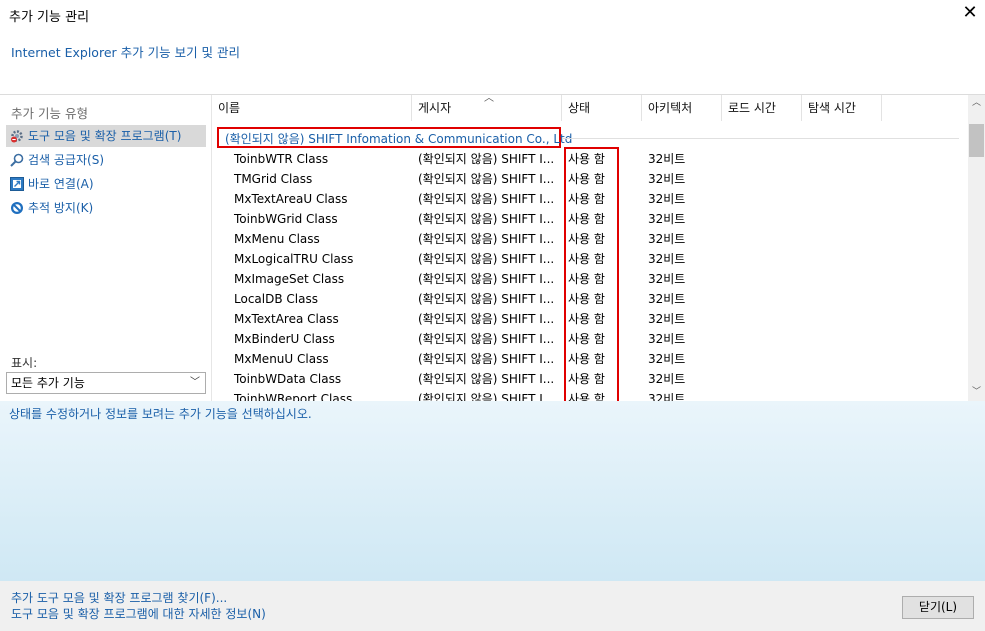 The image size is (985, 631). I want to click on addon-name: MxImageSet Class, so click(289, 279).